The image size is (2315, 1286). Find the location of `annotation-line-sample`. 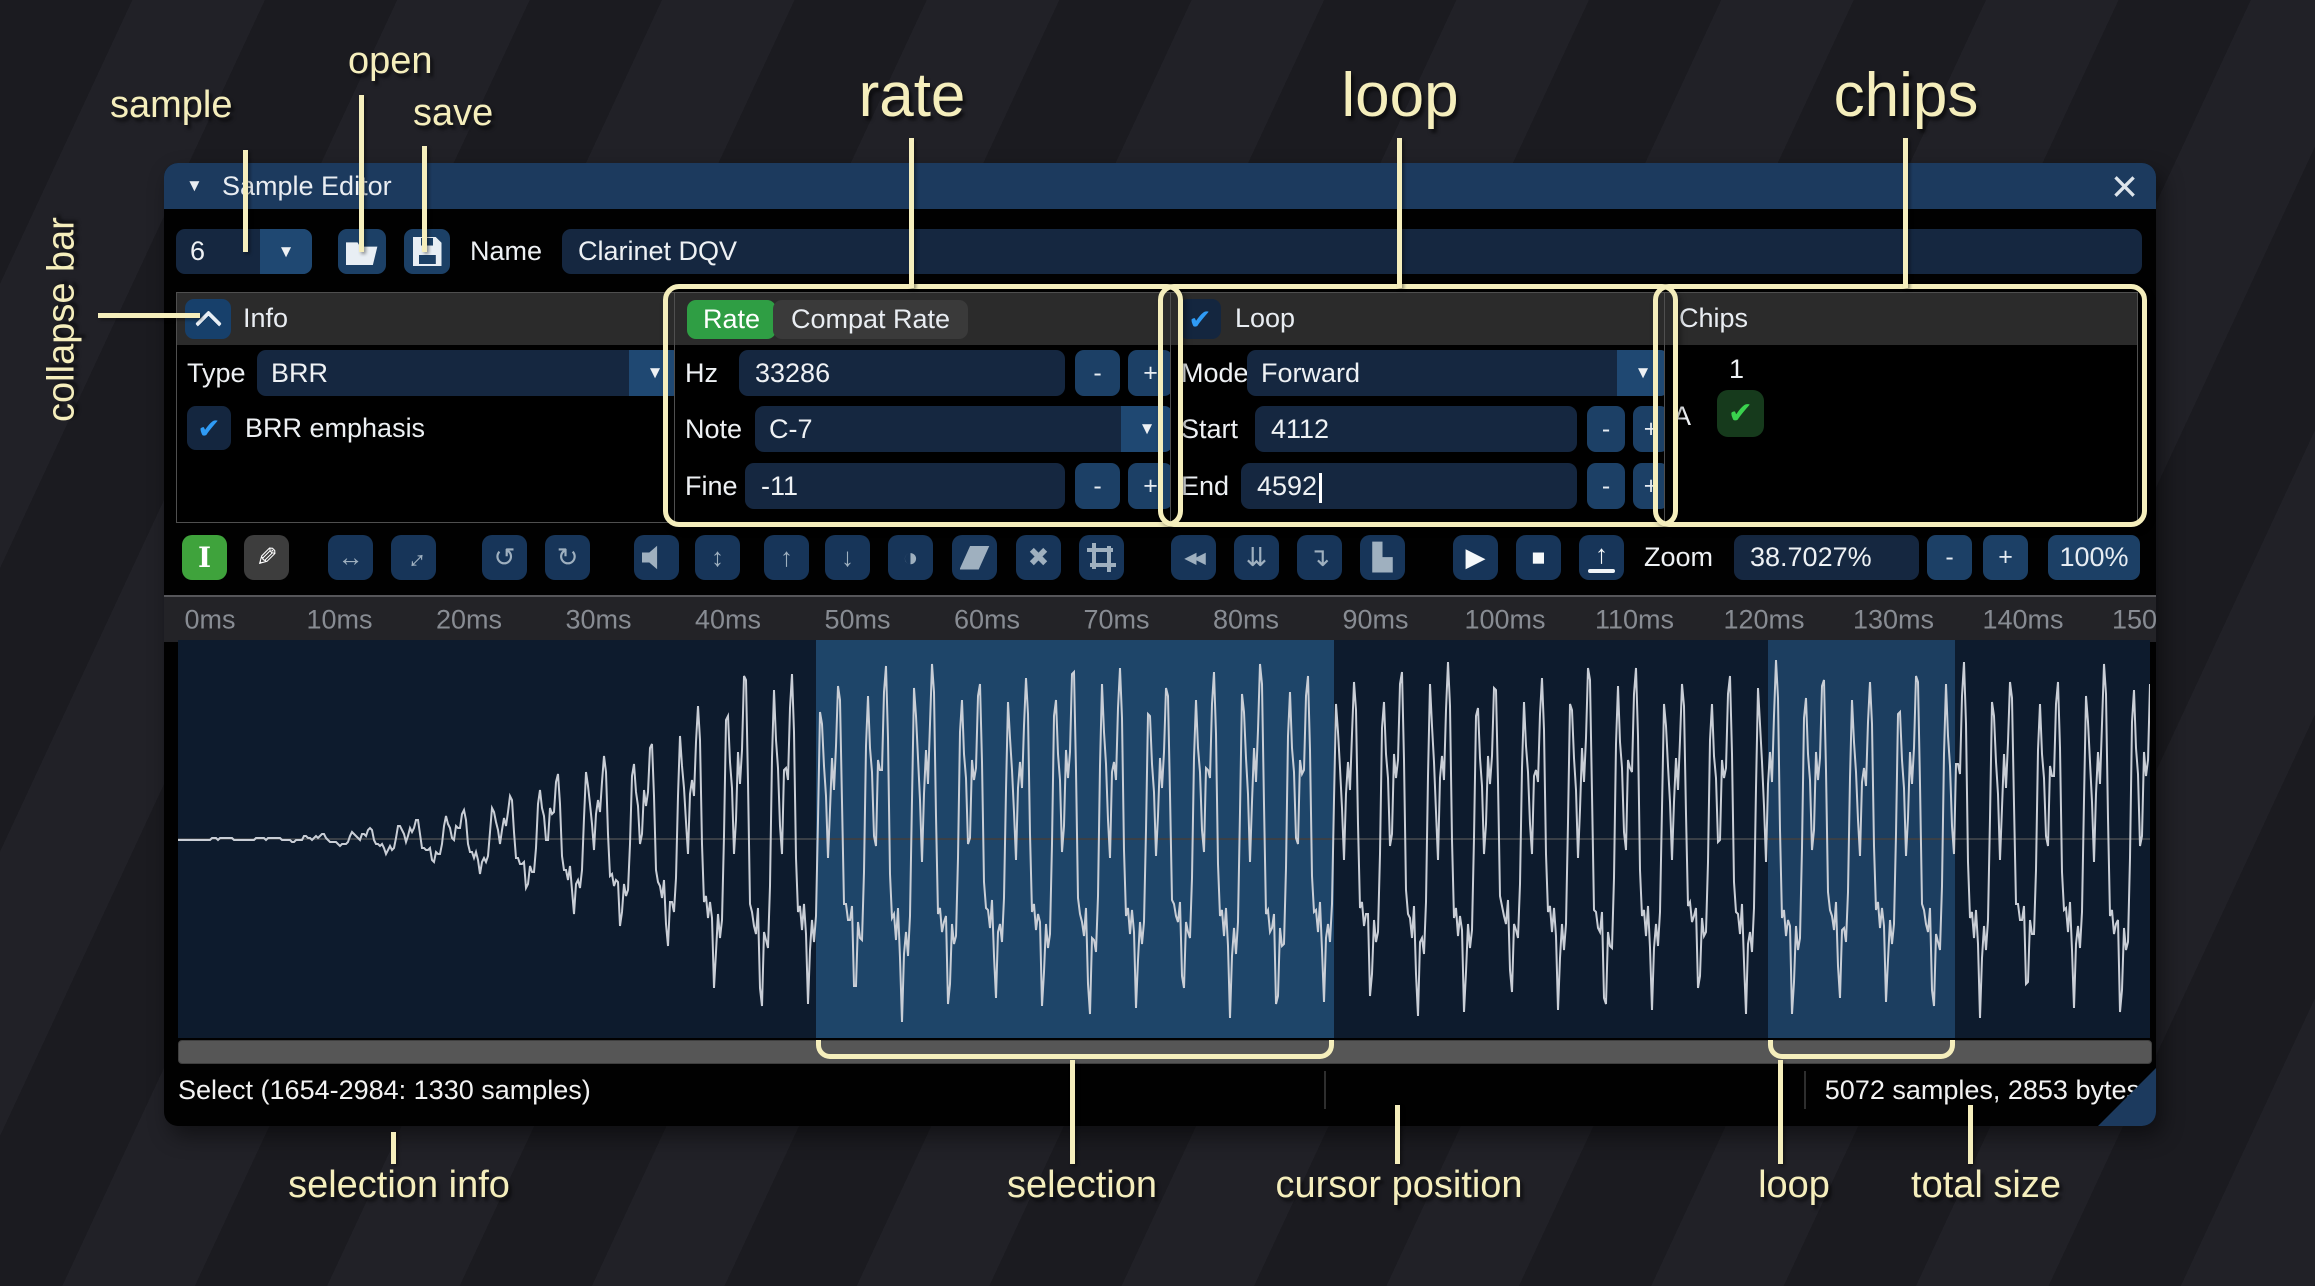

annotation-line-sample is located at coordinates (245, 201).